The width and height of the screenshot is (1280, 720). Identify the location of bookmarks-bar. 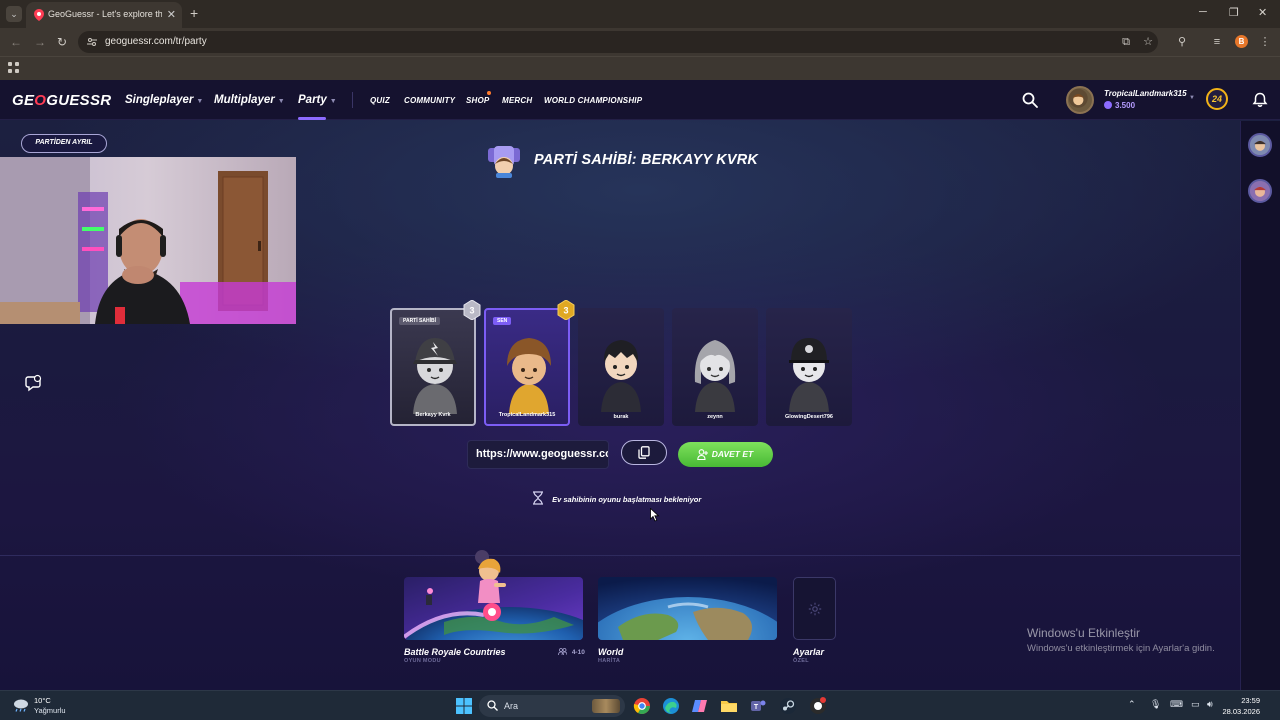
(640, 68).